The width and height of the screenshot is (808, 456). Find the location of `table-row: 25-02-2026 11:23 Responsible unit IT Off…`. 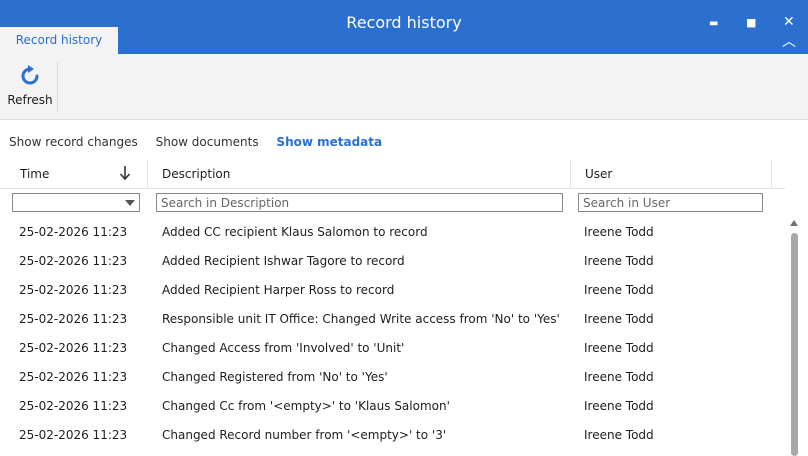

table-row: 25-02-2026 11:23 Responsible unit IT Off… is located at coordinates (390, 319).